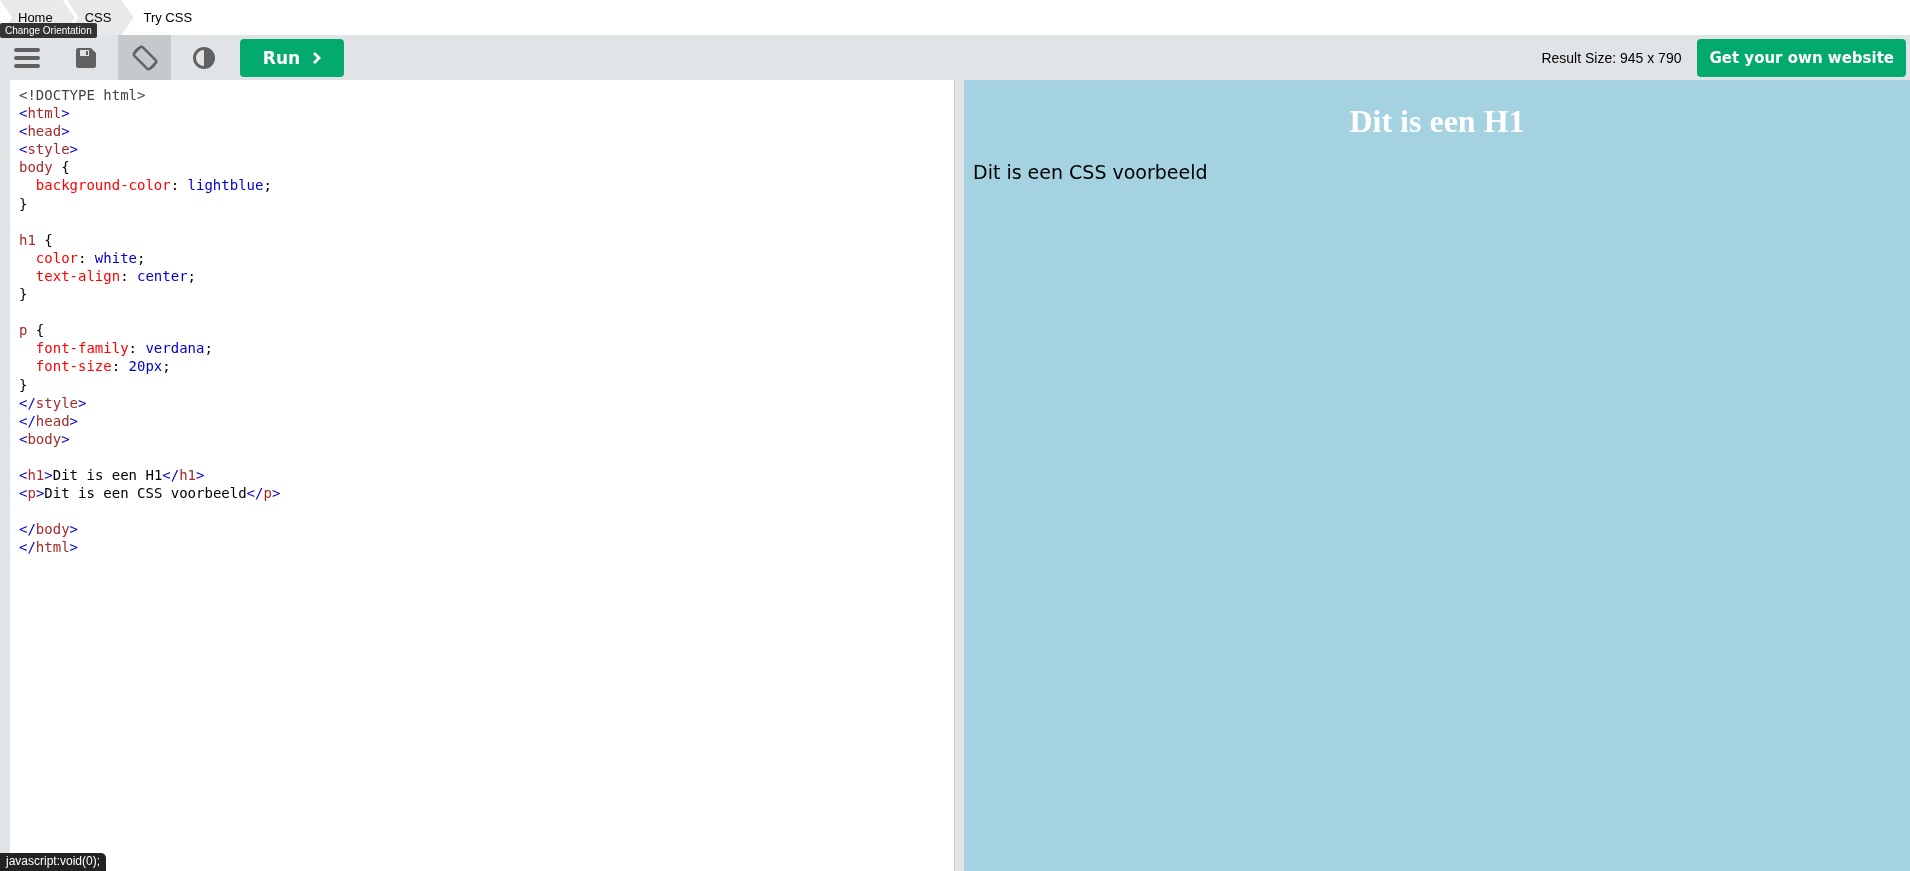 The width and height of the screenshot is (1910, 871). Describe the element at coordinates (45, 113) in the screenshot. I see `code-line: <html>` at that location.